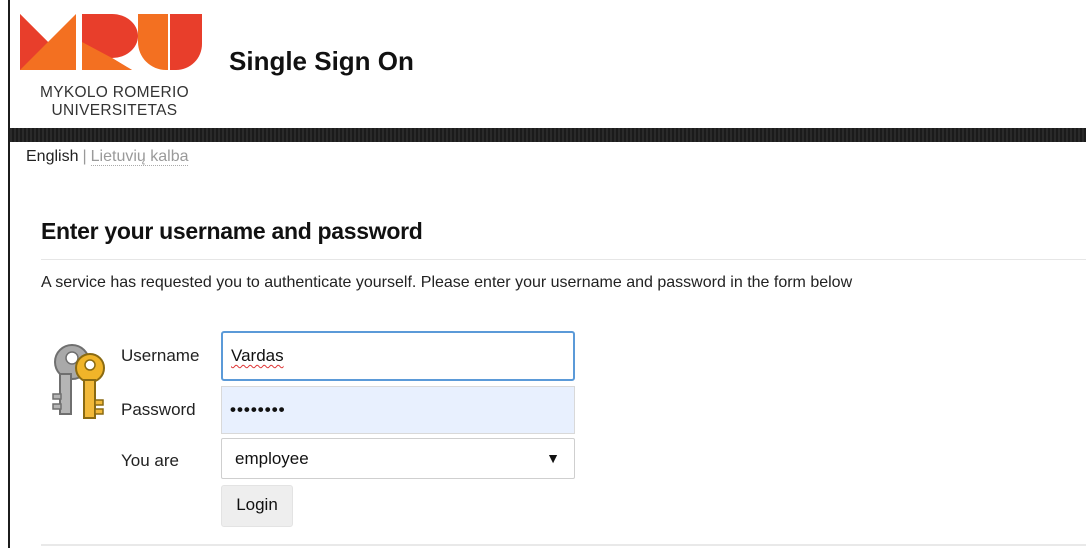  I want to click on role-select: employee ▼, so click(398, 458).